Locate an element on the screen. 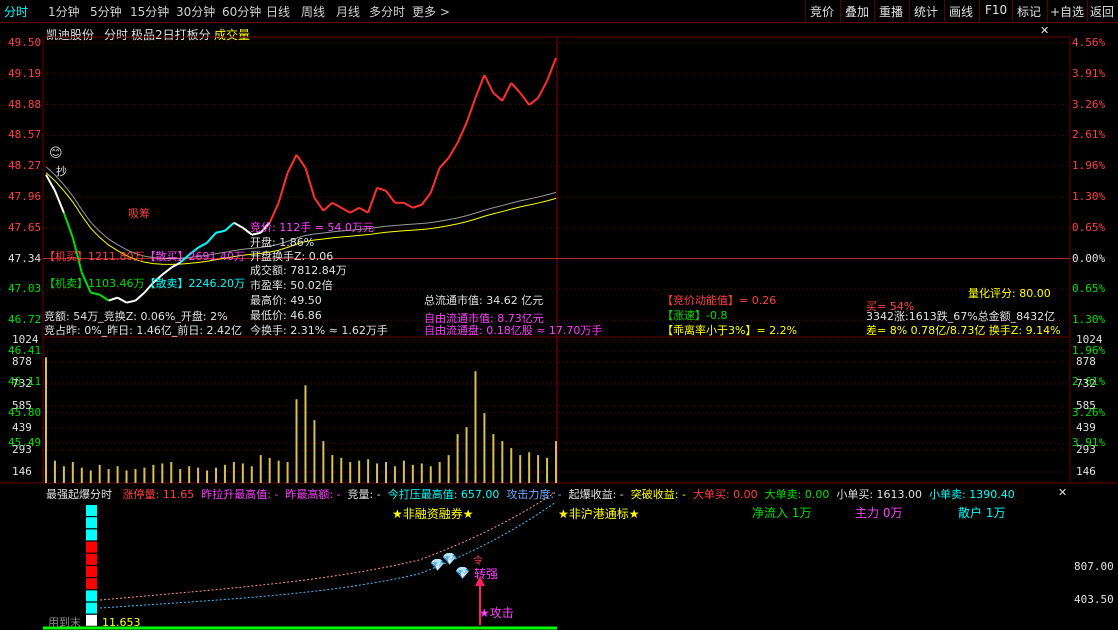 Image resolution: width=1118 pixels, height=630 pixels. volume-tick-right: 146 is located at coordinates (1086, 471).